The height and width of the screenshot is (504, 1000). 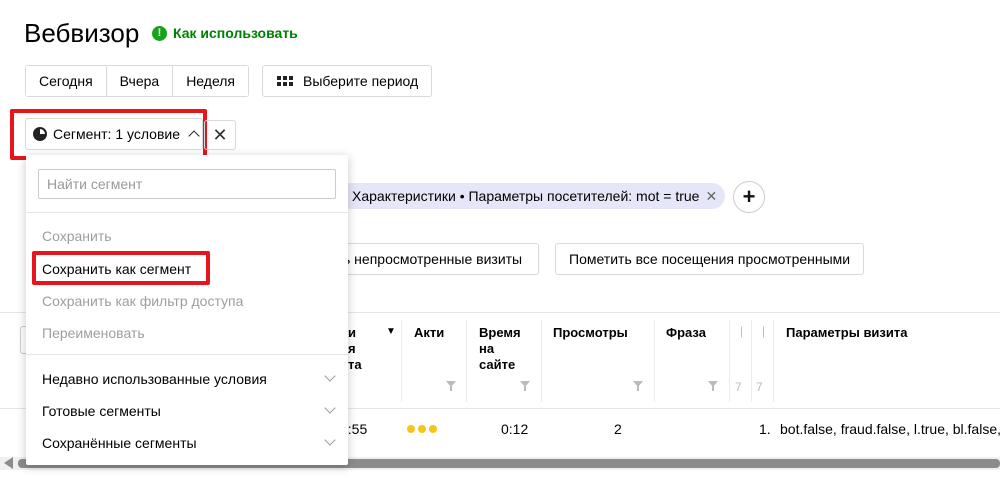 I want to click on how-to-use-link: ! Как использовать, so click(x=225, y=33).